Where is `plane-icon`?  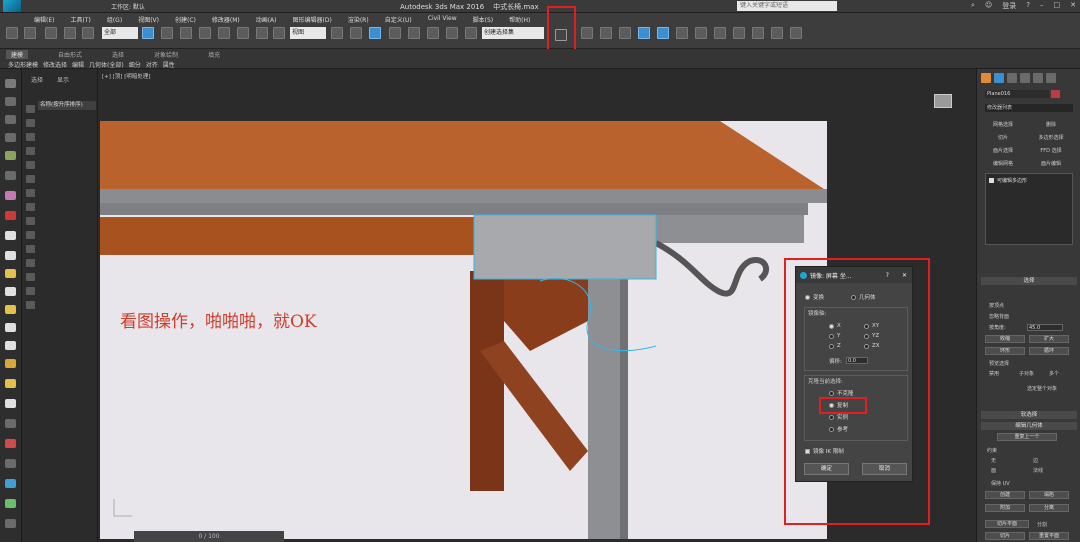 plane-icon is located at coordinates (10, 423).